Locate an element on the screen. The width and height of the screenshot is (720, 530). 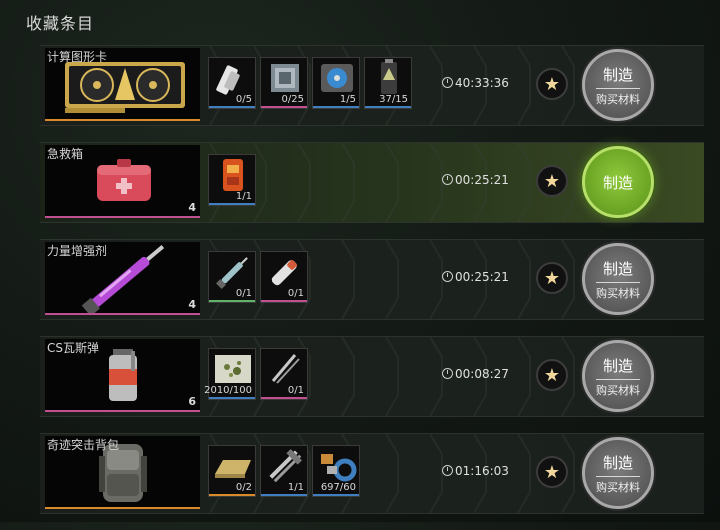
material-slot: 697/60 is located at coordinates (336, 471).